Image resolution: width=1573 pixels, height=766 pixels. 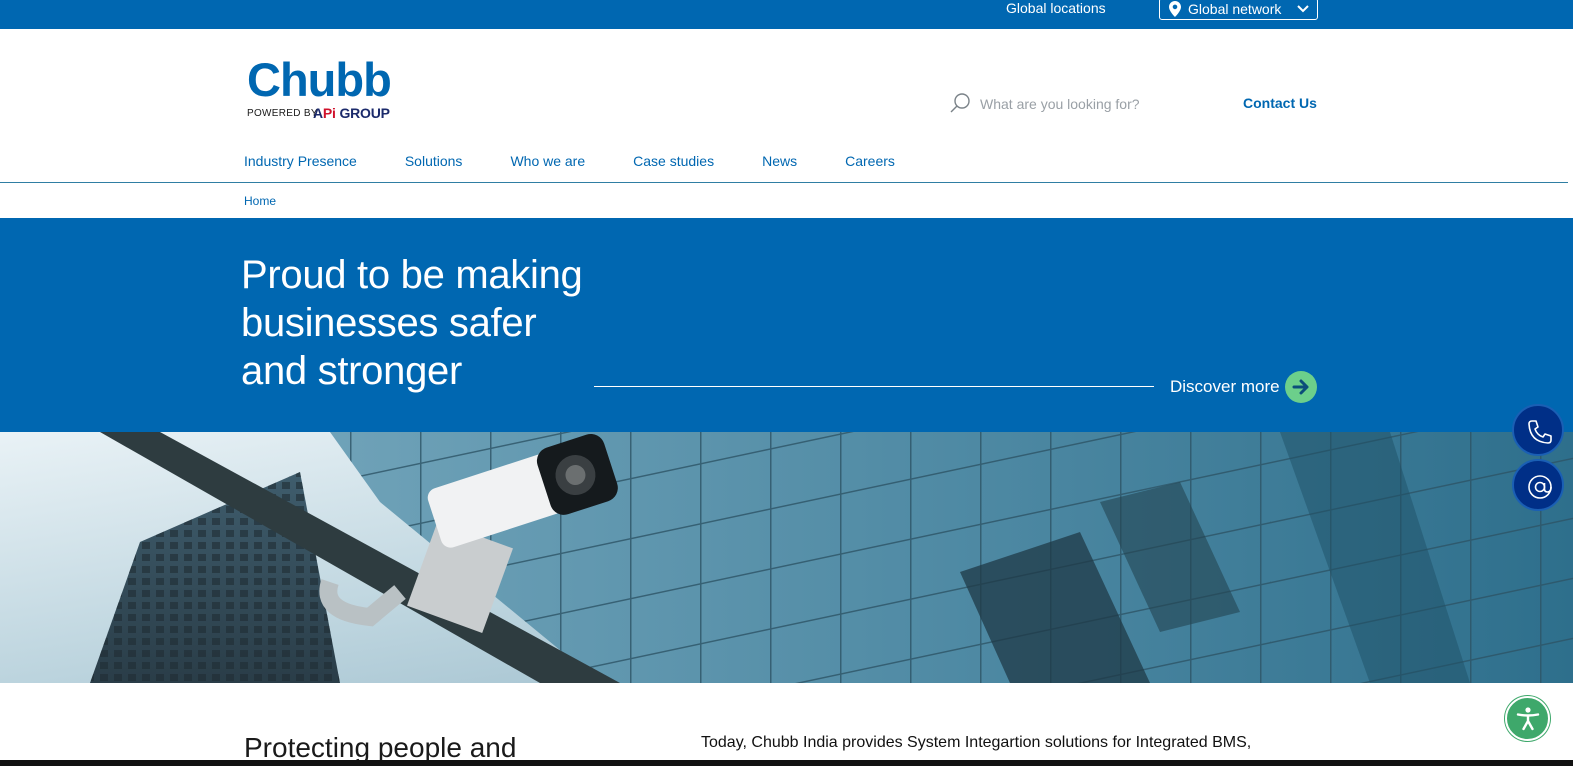 I want to click on chubb-logo: Chubb POWERED BY APi GROUP, so click(x=327, y=91).